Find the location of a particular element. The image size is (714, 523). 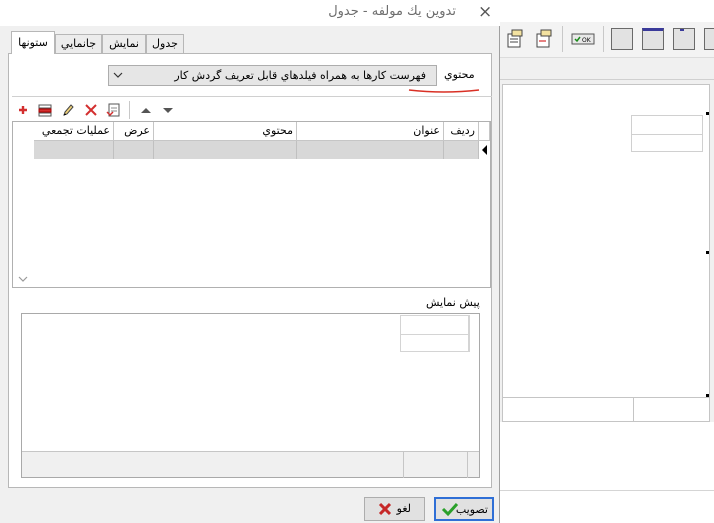

cell-title is located at coordinates (370, 150).